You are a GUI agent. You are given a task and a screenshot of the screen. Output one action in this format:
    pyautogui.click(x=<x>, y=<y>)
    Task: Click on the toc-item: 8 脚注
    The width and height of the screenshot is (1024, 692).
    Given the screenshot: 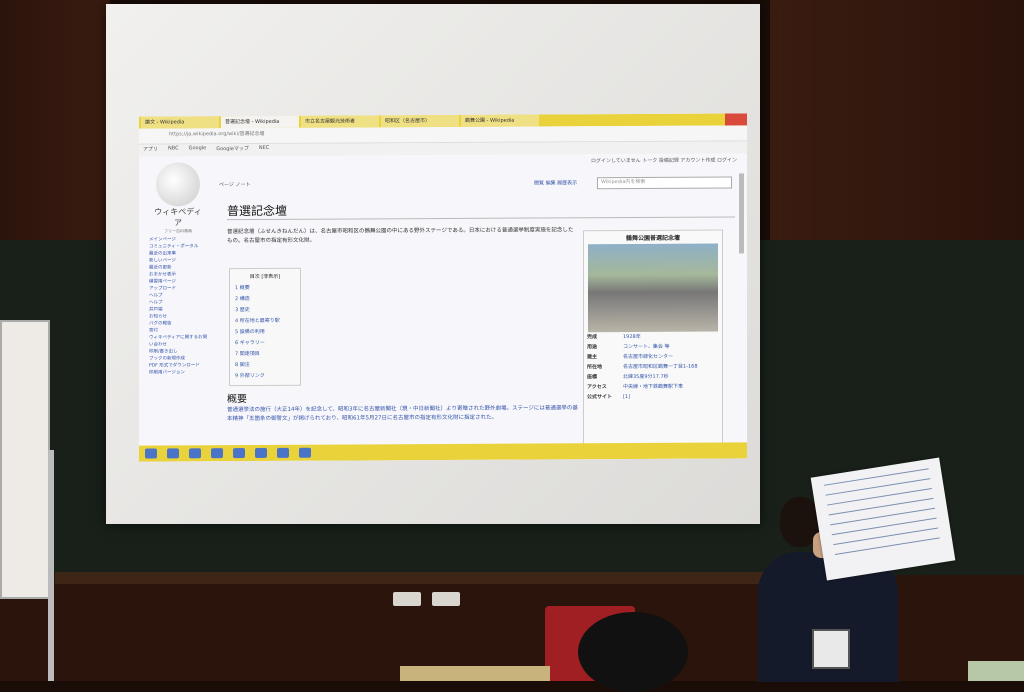 What is the action you would take?
    pyautogui.click(x=242, y=365)
    